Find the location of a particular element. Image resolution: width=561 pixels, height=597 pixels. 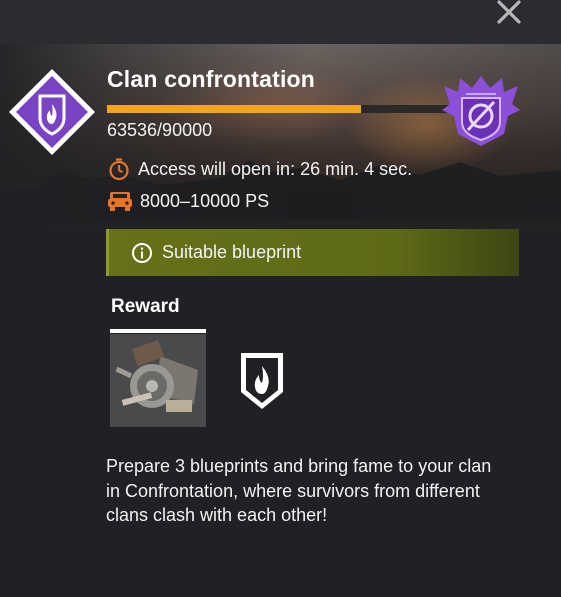

reward-item-parts is located at coordinates (158, 380).